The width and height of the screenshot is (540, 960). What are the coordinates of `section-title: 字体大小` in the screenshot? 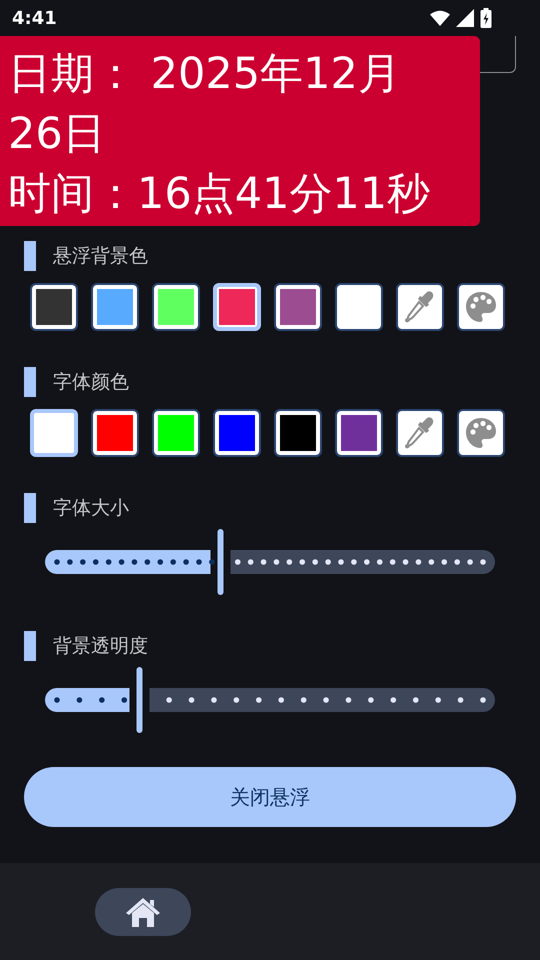 It's located at (91, 508).